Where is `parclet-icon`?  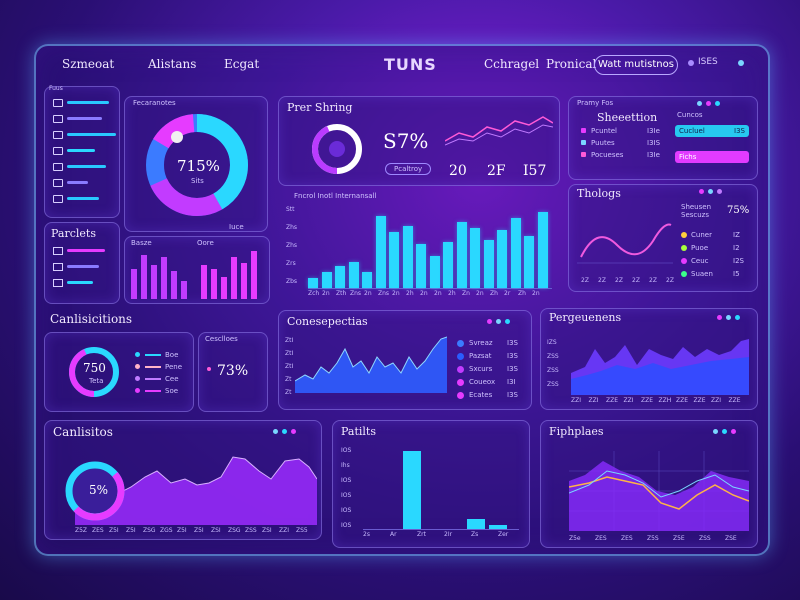 parclet-icon is located at coordinates (58, 283).